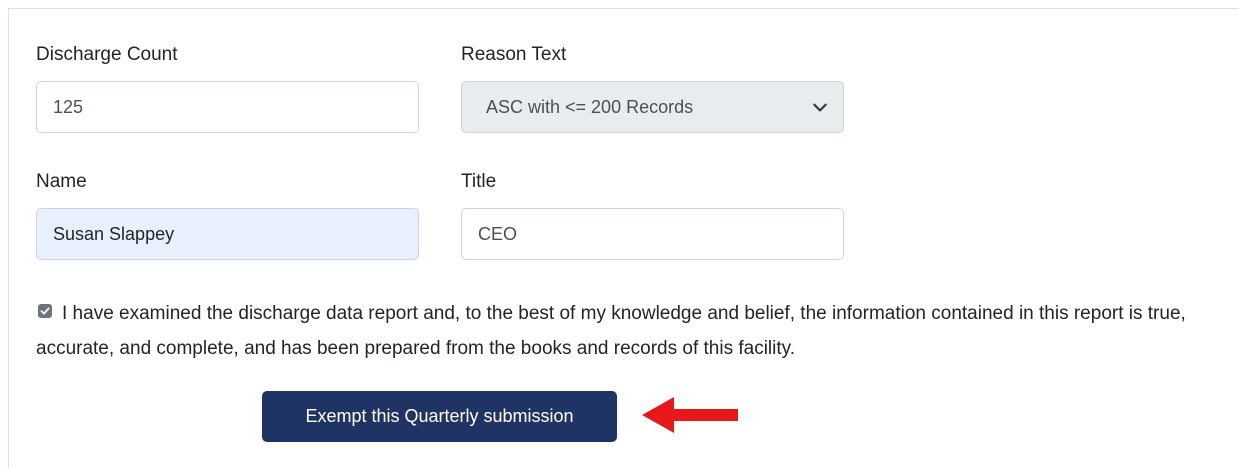 The width and height of the screenshot is (1239, 468). I want to click on reason-text-selected-value: ASC with <= 200 Records, so click(590, 106).